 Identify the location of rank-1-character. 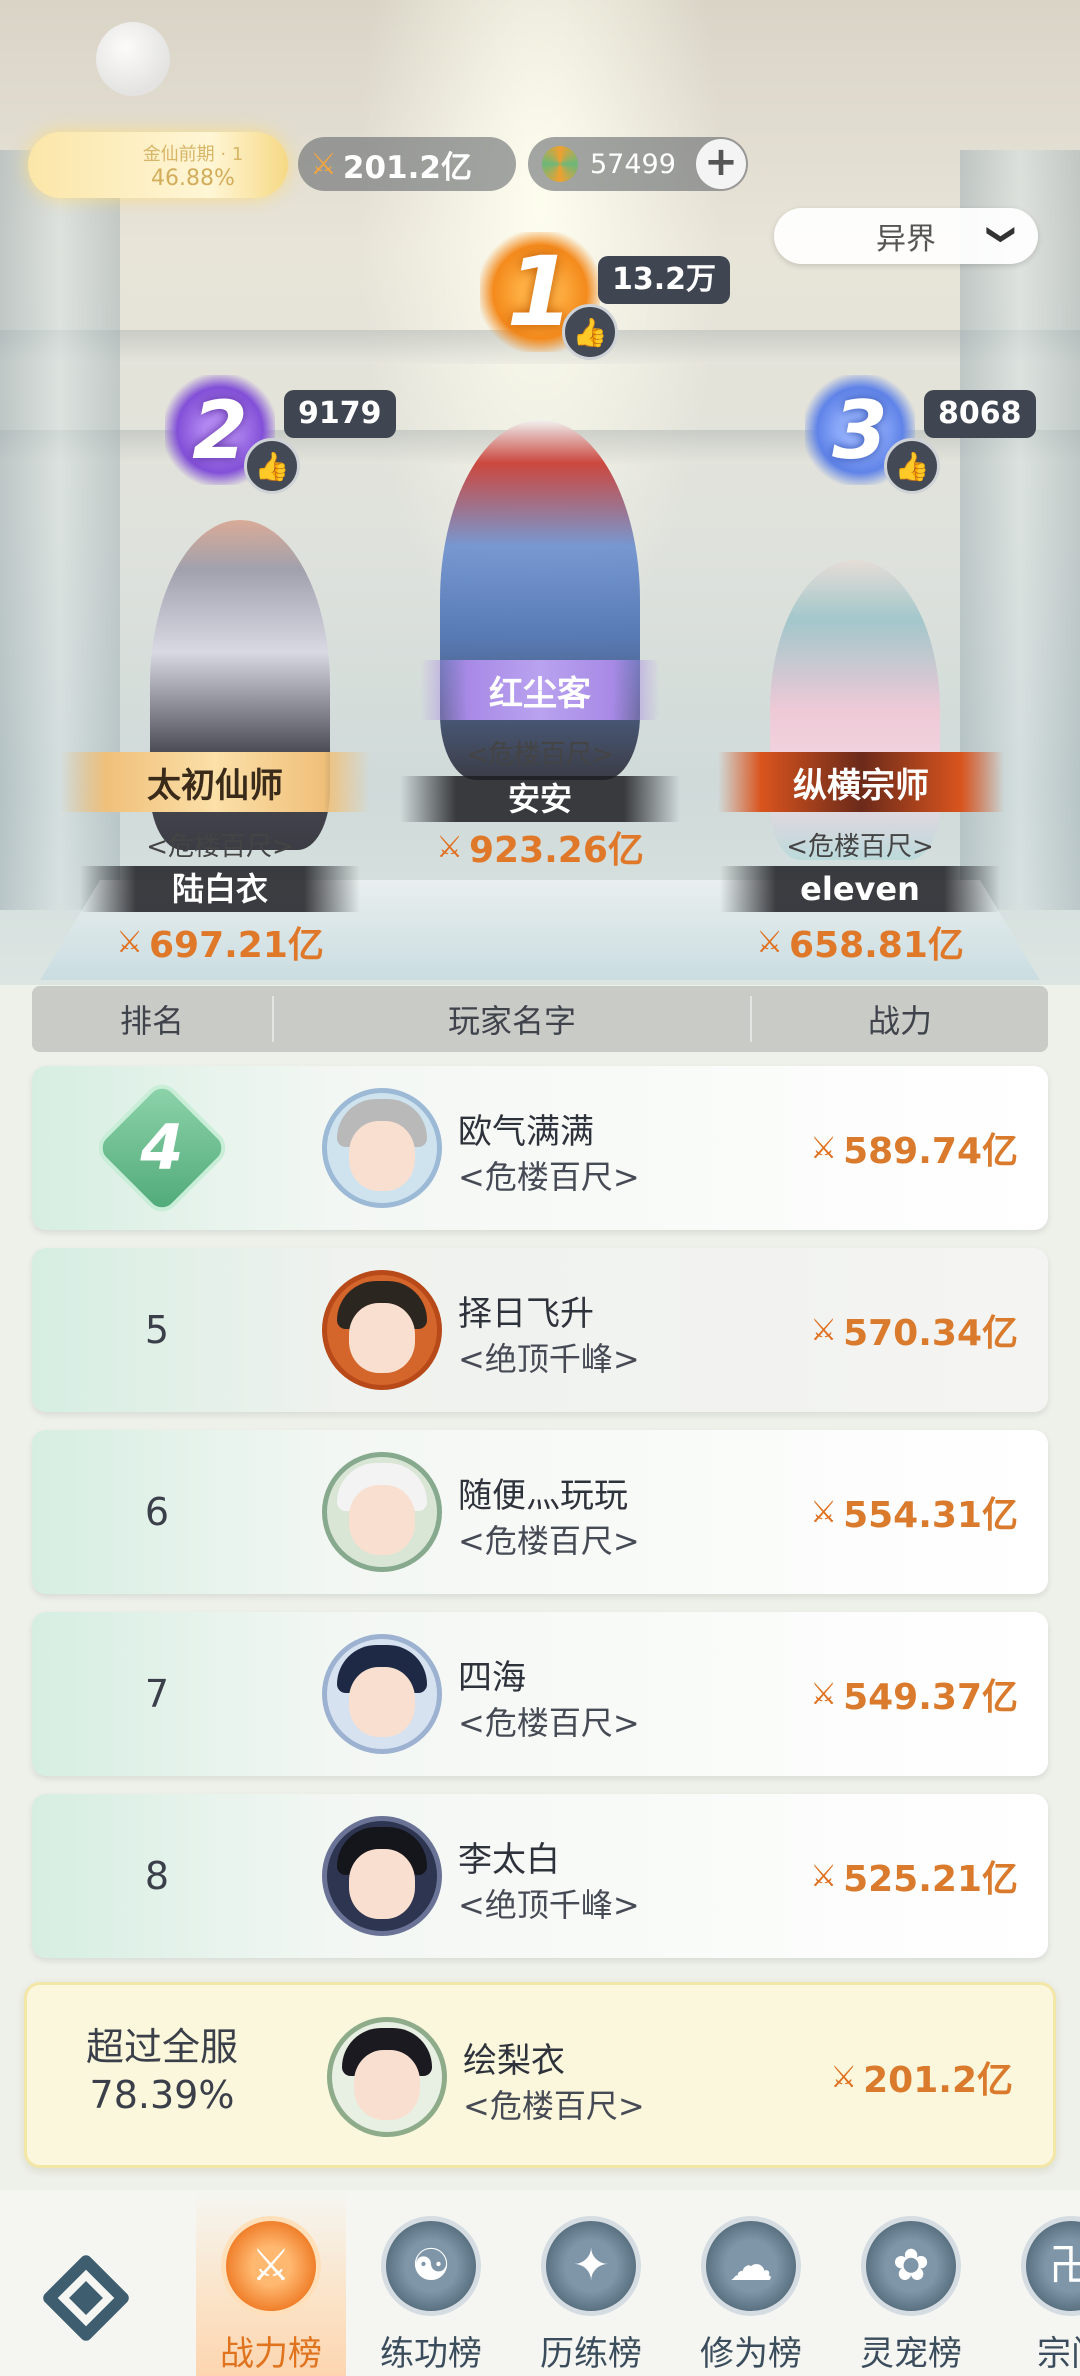
(540, 600).